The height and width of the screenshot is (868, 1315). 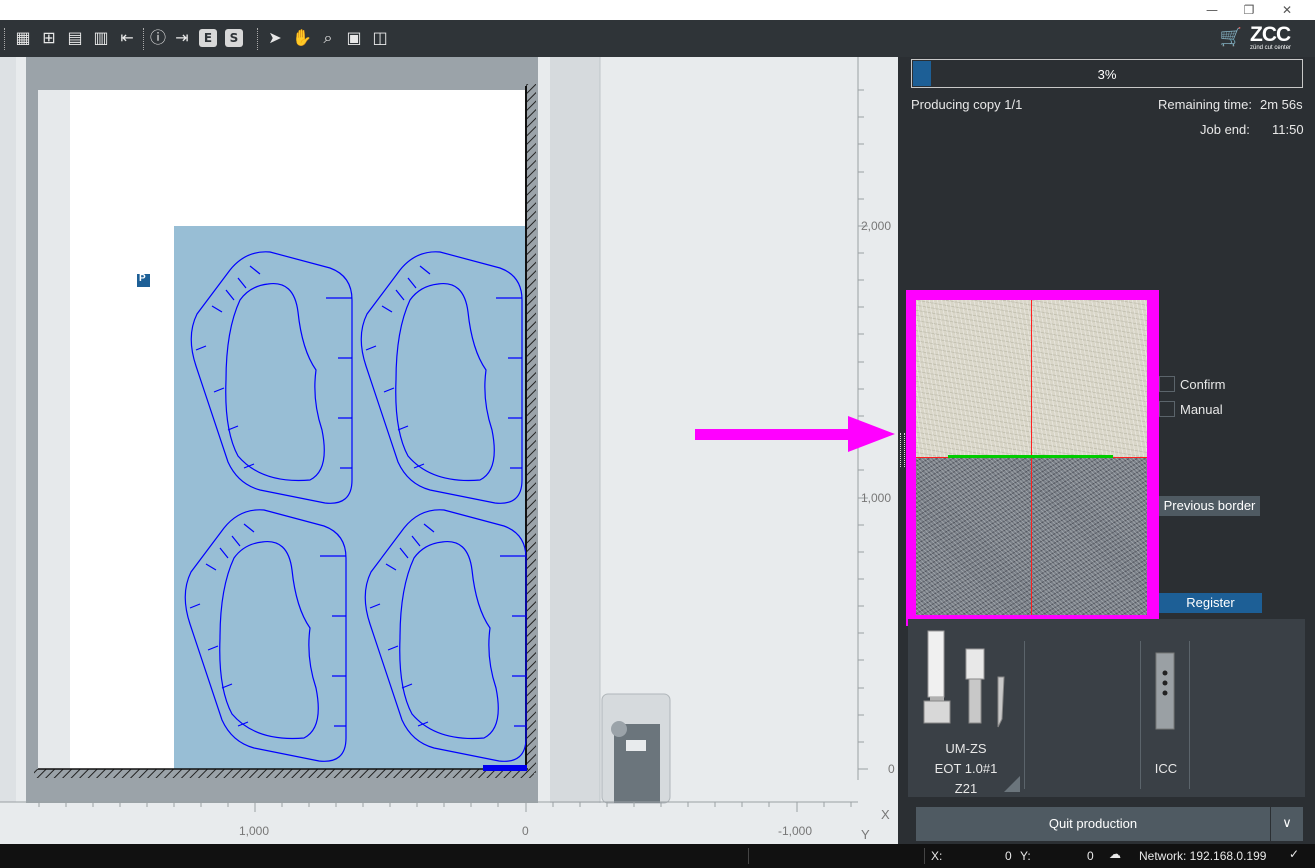 What do you see at coordinates (1212, 10) in the screenshot?
I see `minimize-icon: —` at bounding box center [1212, 10].